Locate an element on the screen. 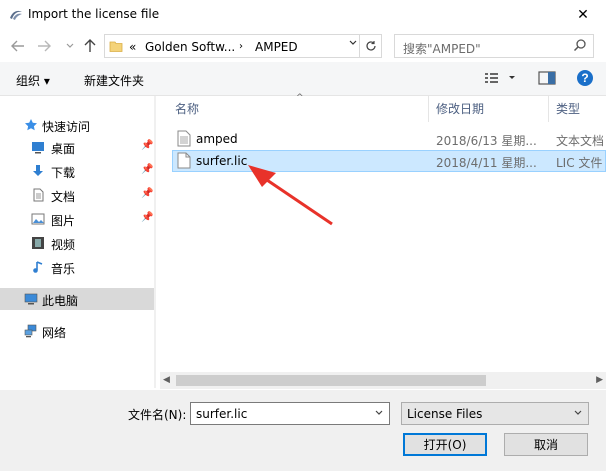 Image resolution: width=606 pixels, height=471 pixels. search-icon is located at coordinates (579, 45).